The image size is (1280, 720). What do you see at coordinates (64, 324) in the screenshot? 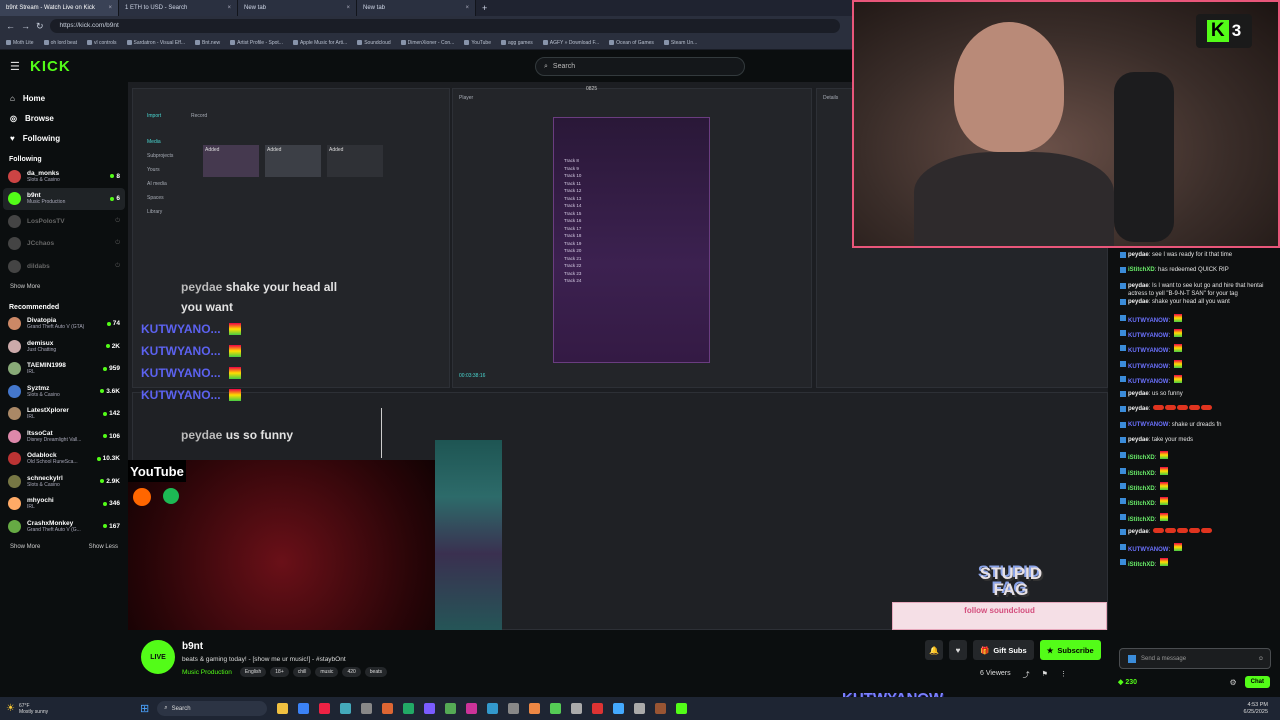
I see `channel-item: Divatopia Grand Theft Auto V (GTA) 74` at bounding box center [64, 324].